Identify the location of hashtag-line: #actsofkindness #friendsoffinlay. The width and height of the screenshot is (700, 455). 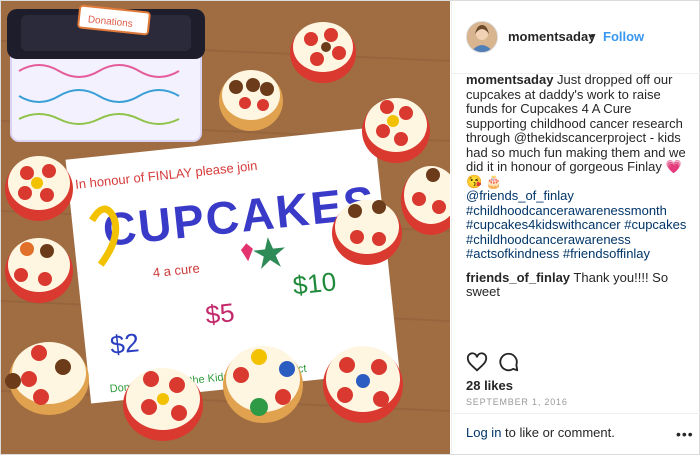
(558, 253).